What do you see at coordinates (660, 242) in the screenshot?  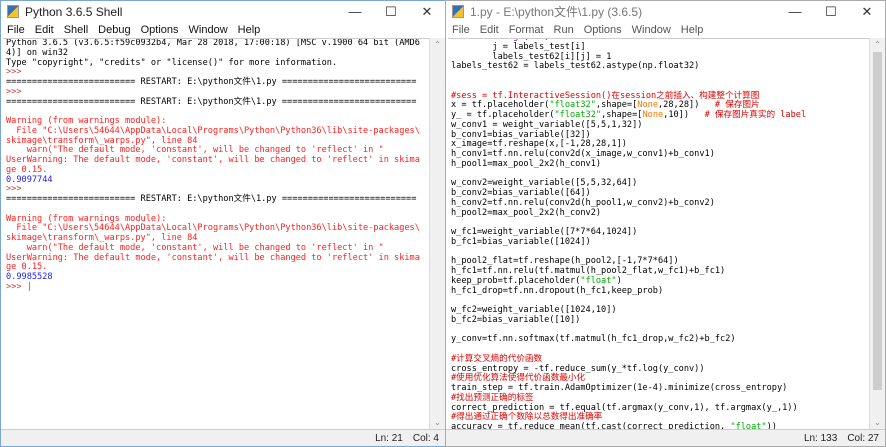 I see `code-line: b_fc1=bias_variable([1024])` at bounding box center [660, 242].